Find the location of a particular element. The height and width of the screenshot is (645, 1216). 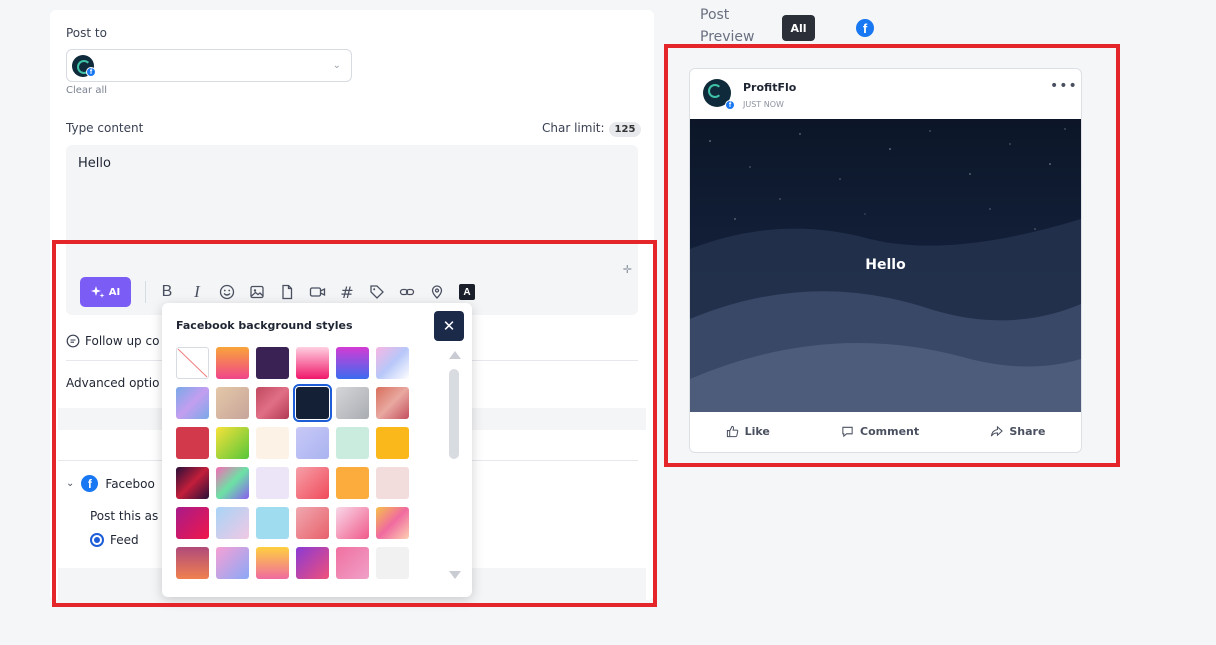

type-content-label: Type content is located at coordinates (105, 128).